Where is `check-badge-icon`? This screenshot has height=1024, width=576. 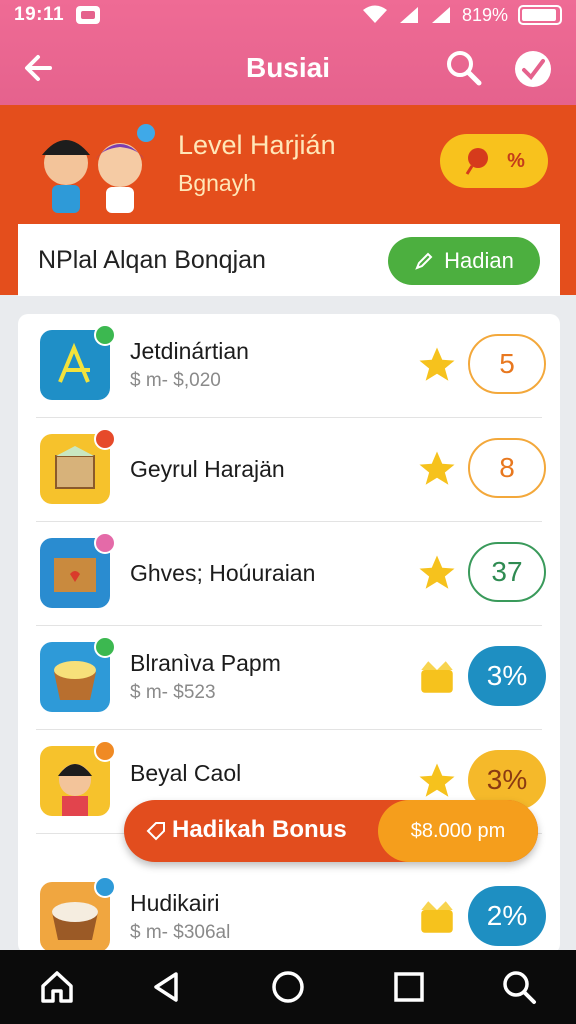
check-badge-icon is located at coordinates (533, 69).